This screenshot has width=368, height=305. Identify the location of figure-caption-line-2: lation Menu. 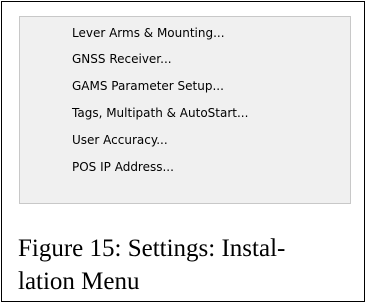
(79, 281).